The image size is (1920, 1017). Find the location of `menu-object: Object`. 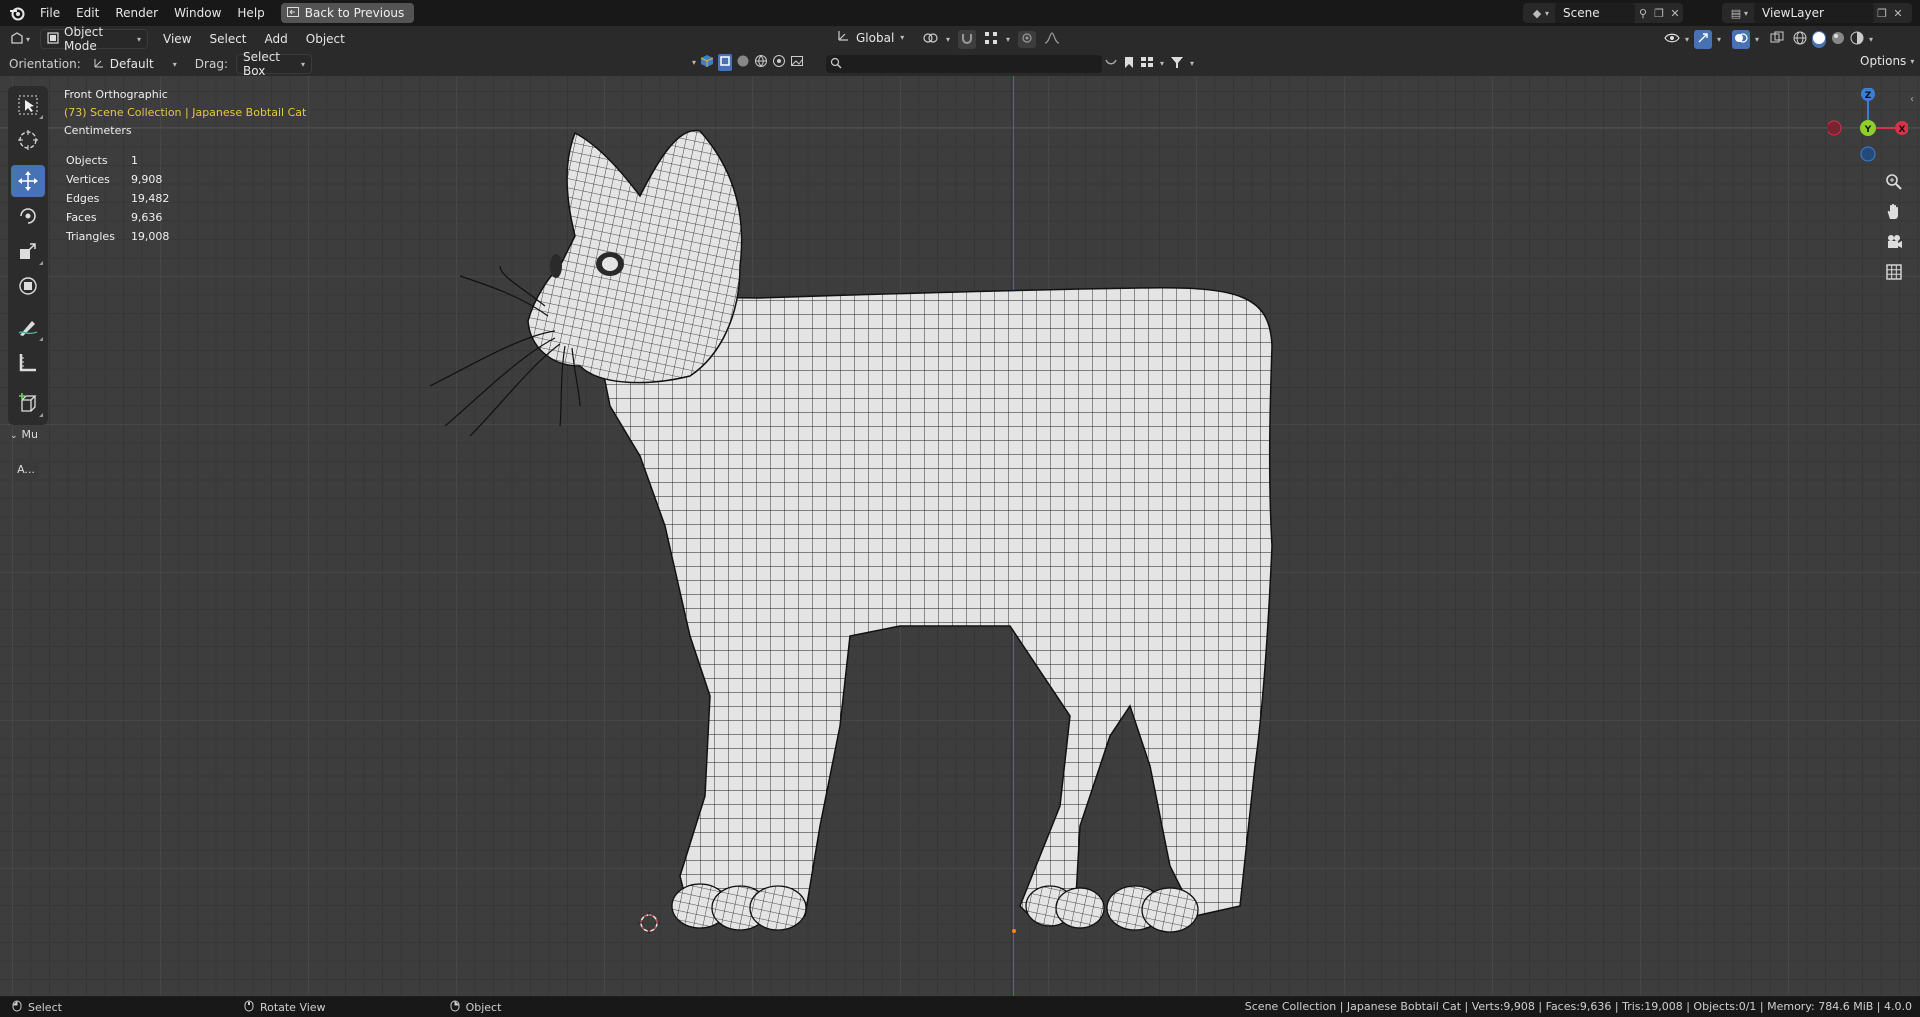

menu-object: Object is located at coordinates (325, 39).